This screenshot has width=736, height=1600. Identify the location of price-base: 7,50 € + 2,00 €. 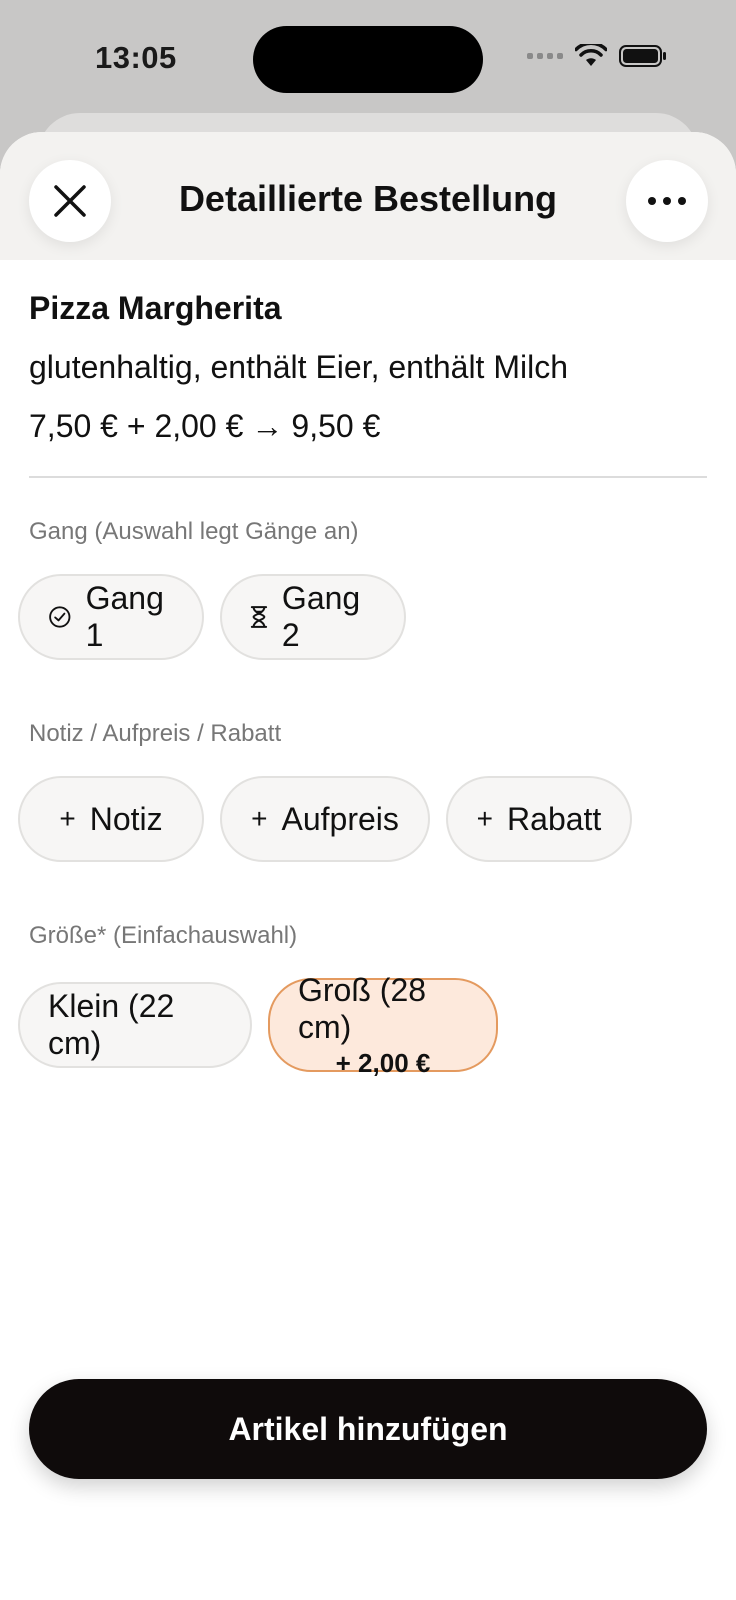
(136, 426).